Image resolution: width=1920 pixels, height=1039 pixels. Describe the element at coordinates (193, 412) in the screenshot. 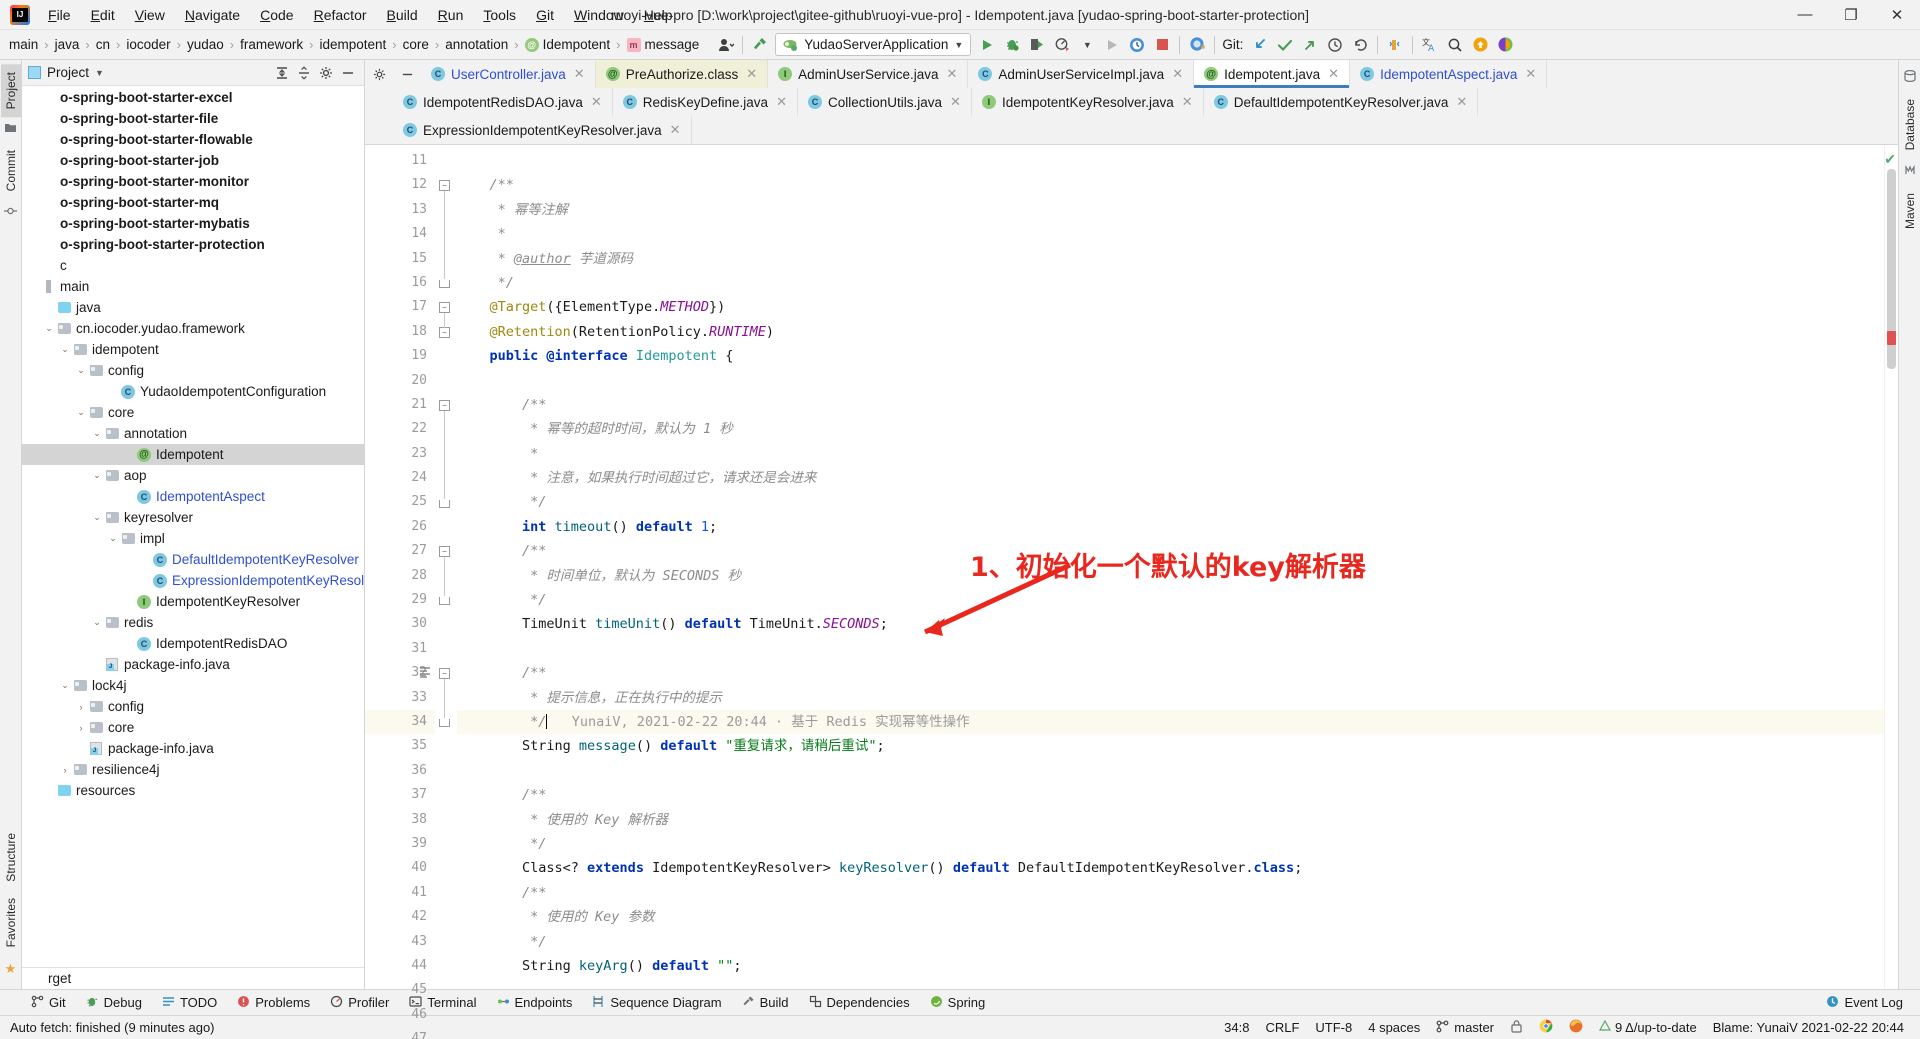

I see `tree-node: ⌄ core` at that location.